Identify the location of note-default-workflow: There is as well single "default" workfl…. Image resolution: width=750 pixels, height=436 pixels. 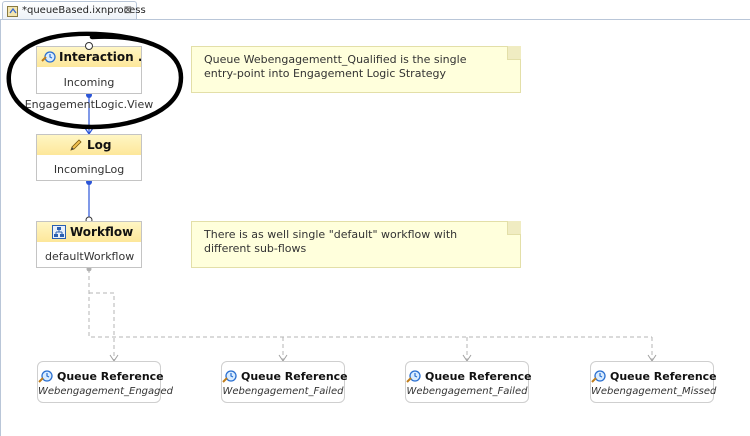
(356, 244).